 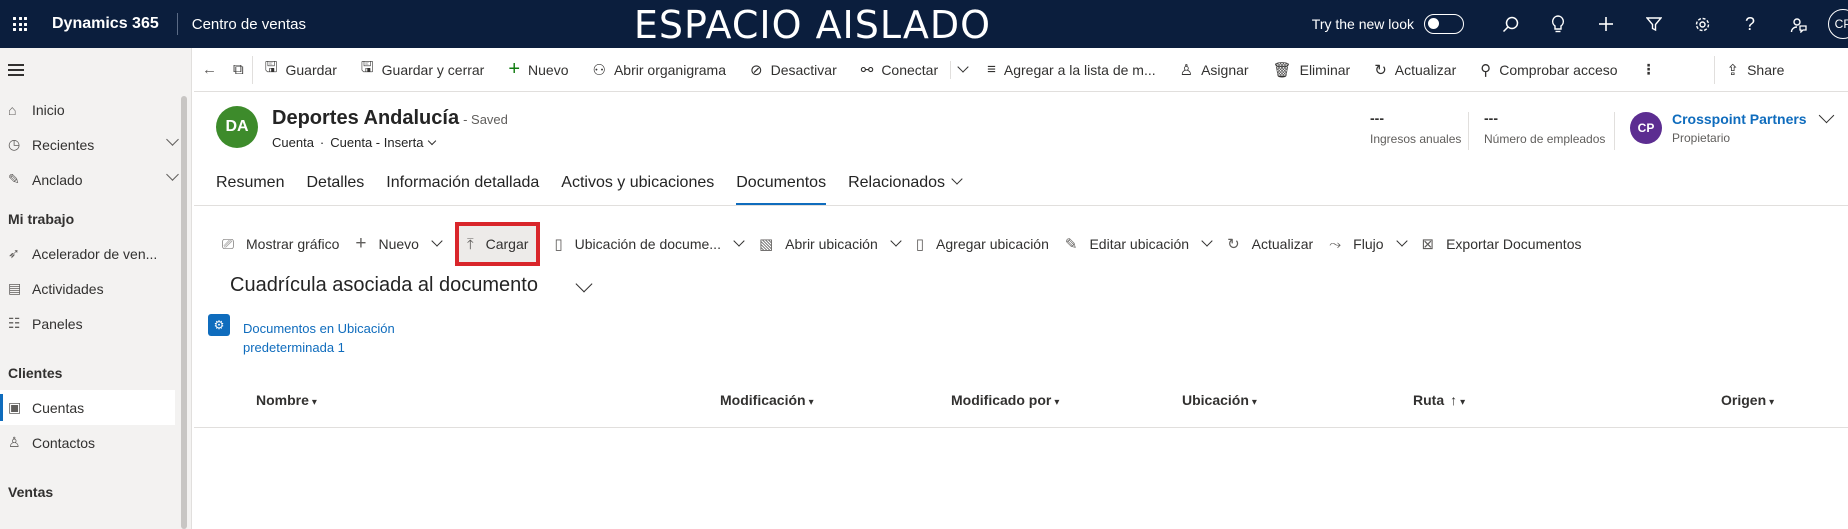 I want to click on open-new-window-button: ⧉, so click(x=238, y=70).